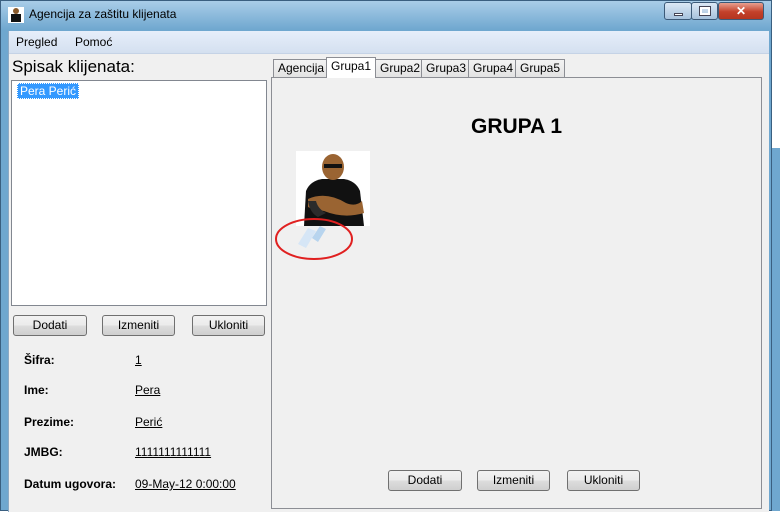 The width and height of the screenshot is (780, 512). What do you see at coordinates (70, 484) in the screenshot?
I see `contract-date-label: Datum ugovora:` at bounding box center [70, 484].